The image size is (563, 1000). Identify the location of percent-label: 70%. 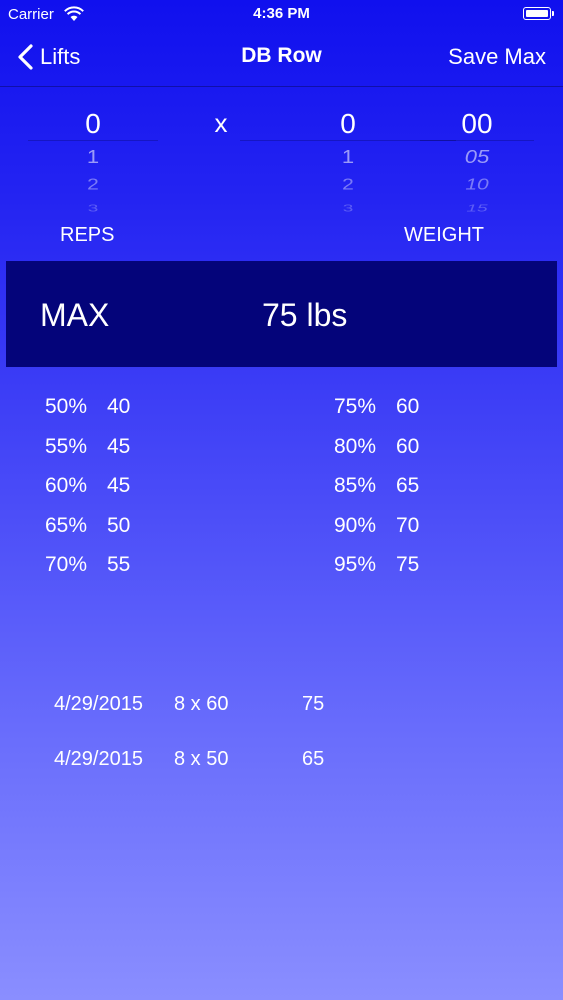
(66, 564).